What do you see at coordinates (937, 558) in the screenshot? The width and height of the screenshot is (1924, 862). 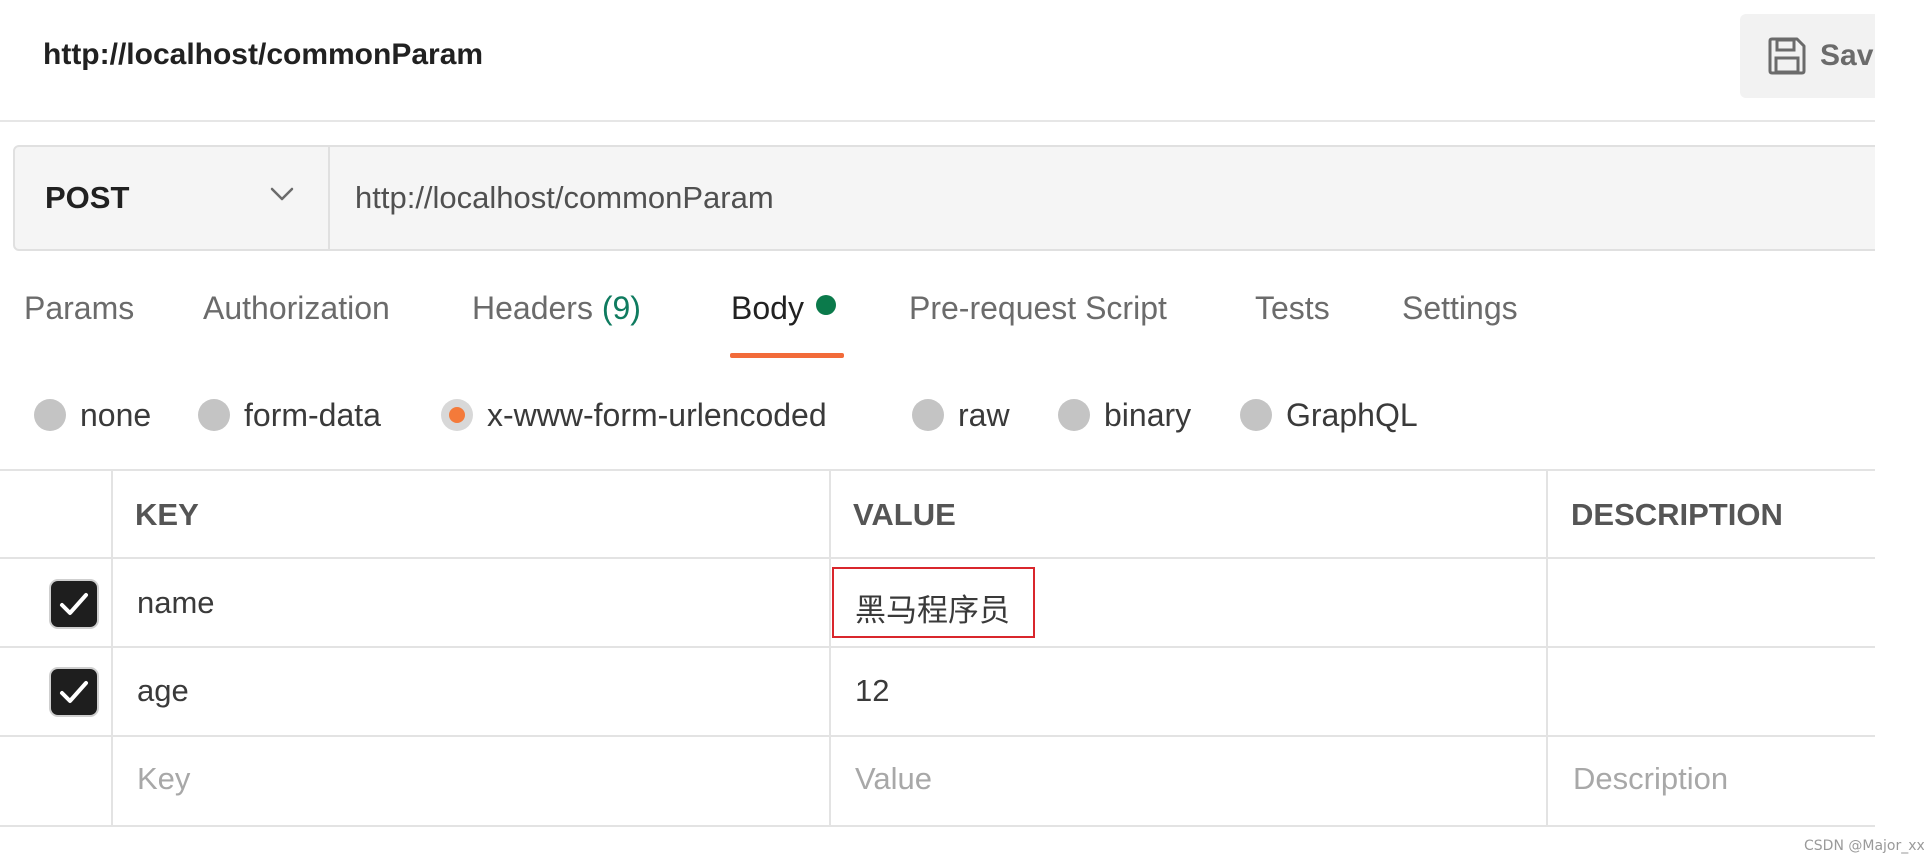 I see `table-header-divider` at bounding box center [937, 558].